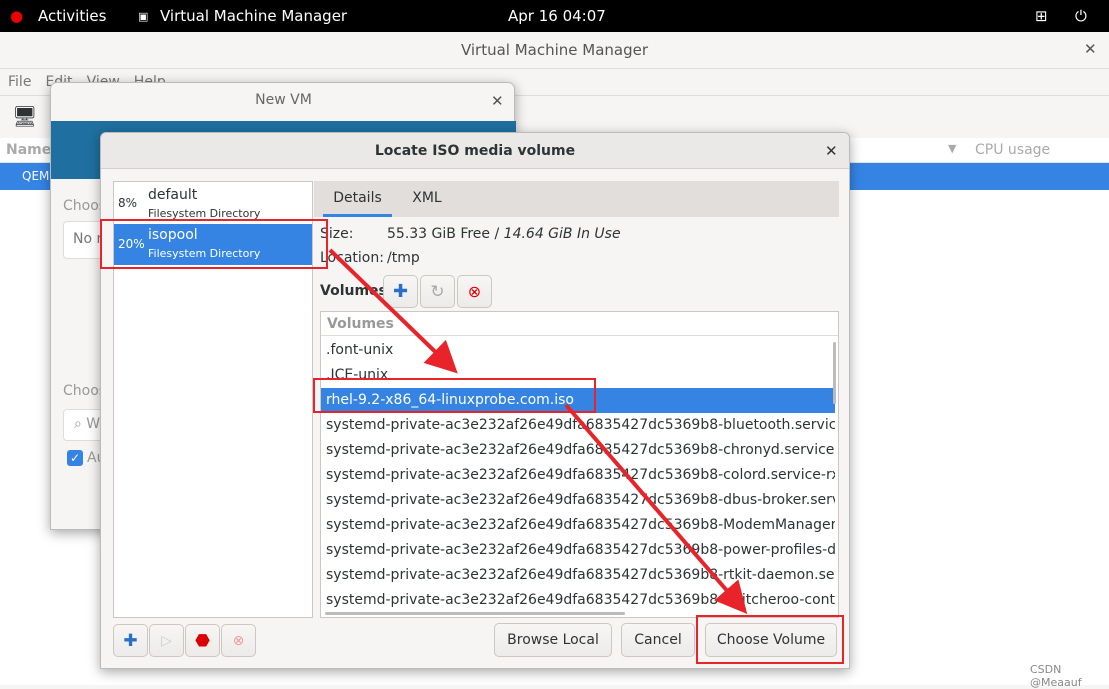  Describe the element at coordinates (253, 16) in the screenshot. I see `app-menu: Virtual Machine Manager` at that location.